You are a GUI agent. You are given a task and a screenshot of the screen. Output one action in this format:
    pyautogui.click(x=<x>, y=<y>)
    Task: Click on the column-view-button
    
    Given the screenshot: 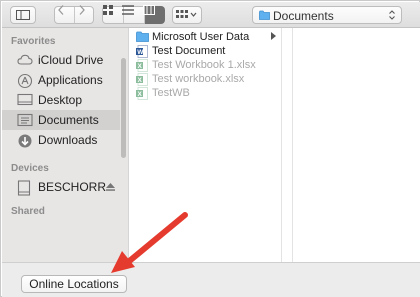 What is the action you would take?
    pyautogui.click(x=154, y=14)
    